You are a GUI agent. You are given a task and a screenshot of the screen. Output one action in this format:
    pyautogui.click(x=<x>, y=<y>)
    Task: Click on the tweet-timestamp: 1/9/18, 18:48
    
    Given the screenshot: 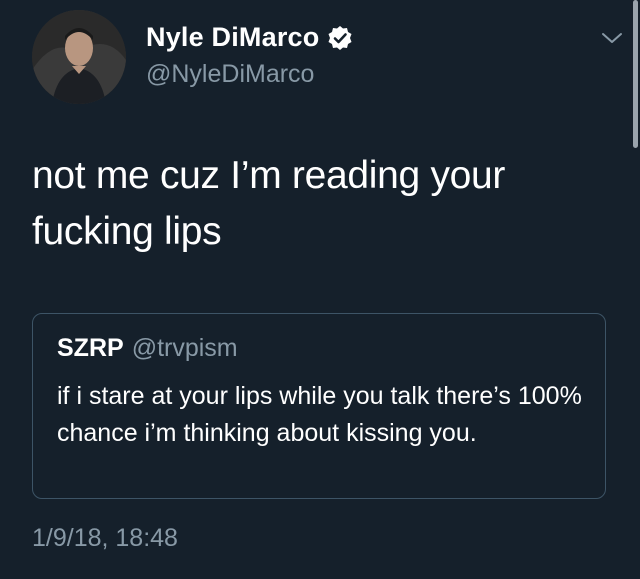 What is the action you would take?
    pyautogui.click(x=105, y=538)
    